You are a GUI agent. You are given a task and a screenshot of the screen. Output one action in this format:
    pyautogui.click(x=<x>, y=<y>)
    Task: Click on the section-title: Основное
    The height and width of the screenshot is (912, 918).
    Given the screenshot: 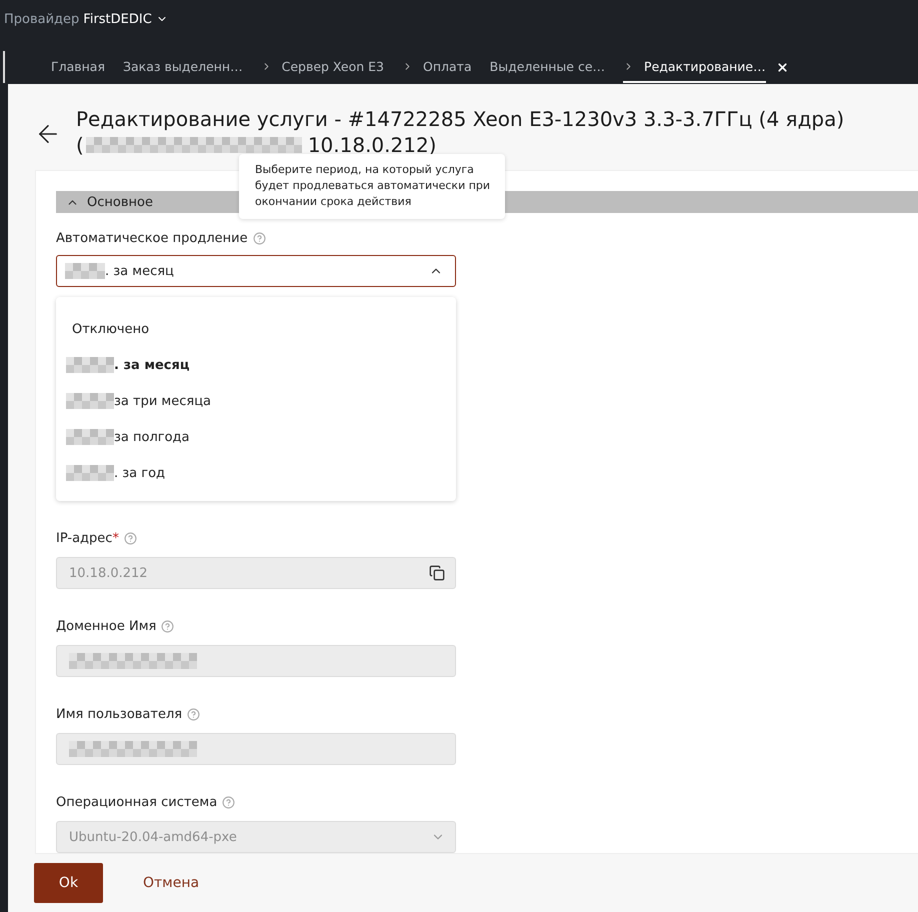 What is the action you would take?
    pyautogui.click(x=120, y=202)
    